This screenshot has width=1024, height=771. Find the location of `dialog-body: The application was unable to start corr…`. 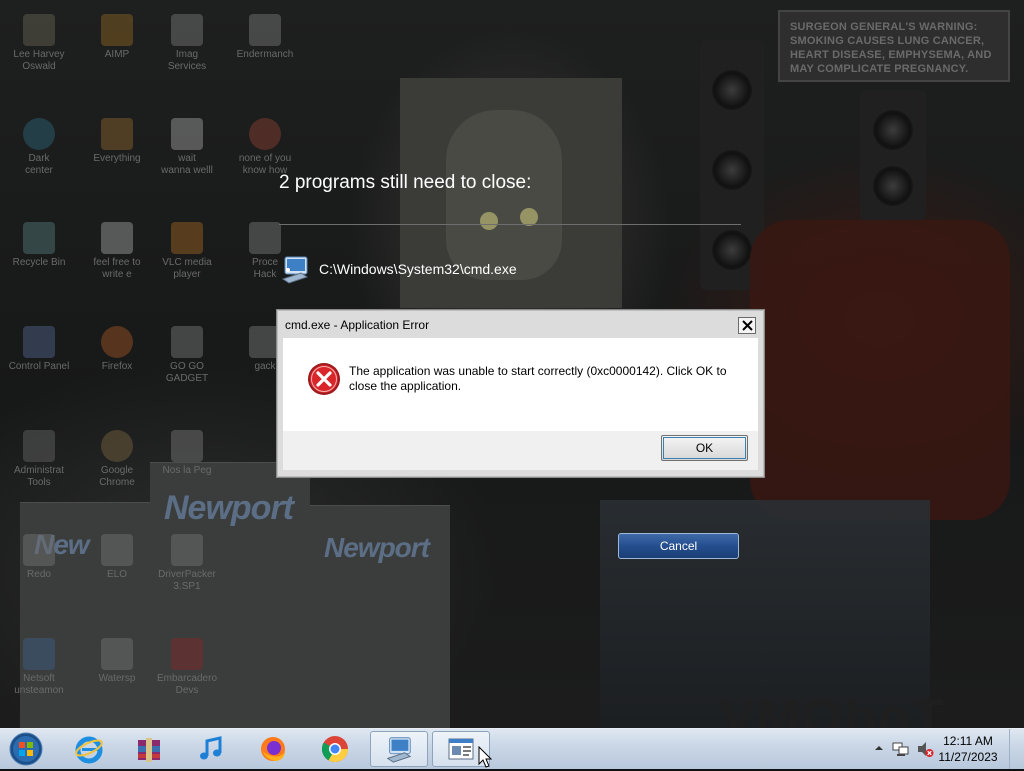

dialog-body: The application was unable to start corr… is located at coordinates (520, 384).